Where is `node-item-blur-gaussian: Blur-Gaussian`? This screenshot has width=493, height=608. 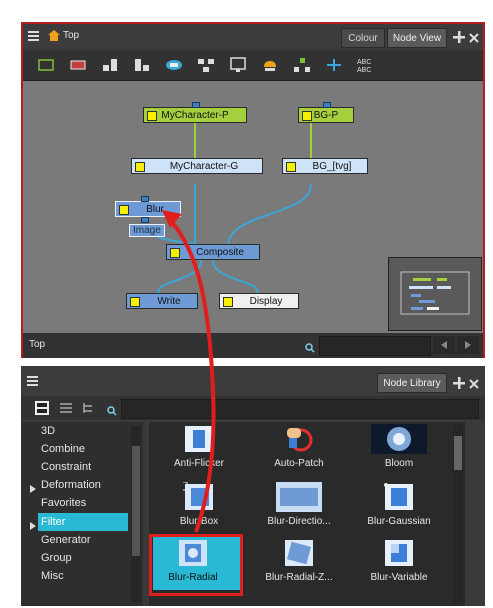 node-item-blur-gaussian: Blur-Gaussian is located at coordinates (399, 504).